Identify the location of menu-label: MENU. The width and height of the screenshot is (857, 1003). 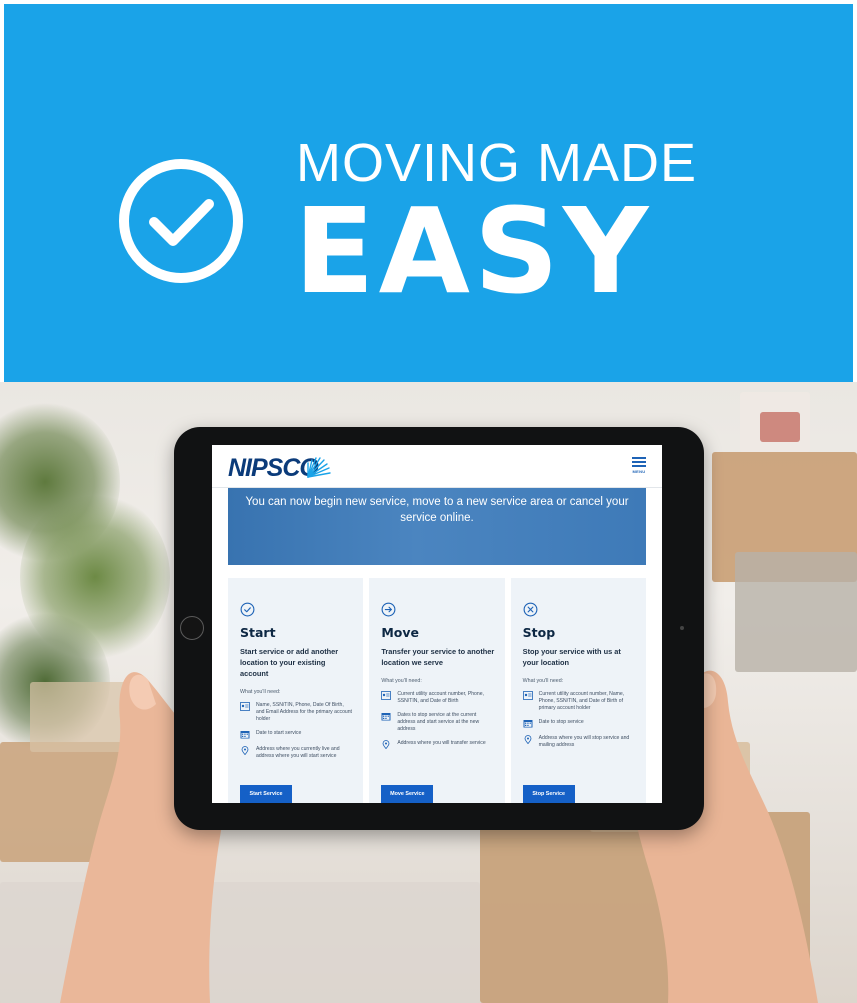
(639, 471).